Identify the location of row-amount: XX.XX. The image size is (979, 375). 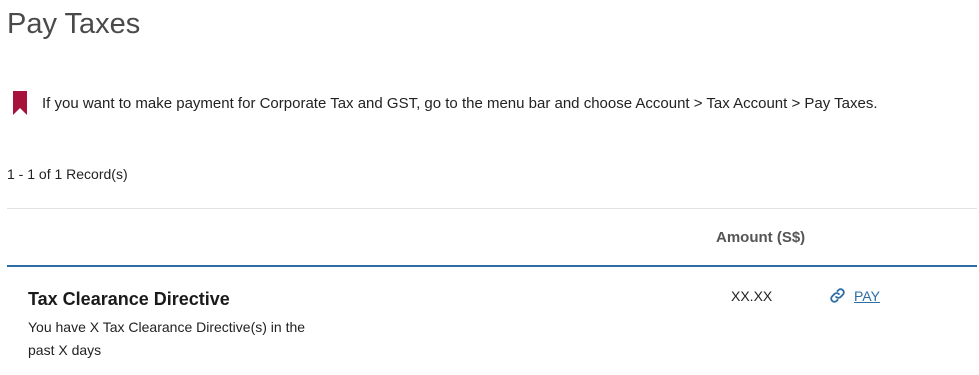
(752, 296).